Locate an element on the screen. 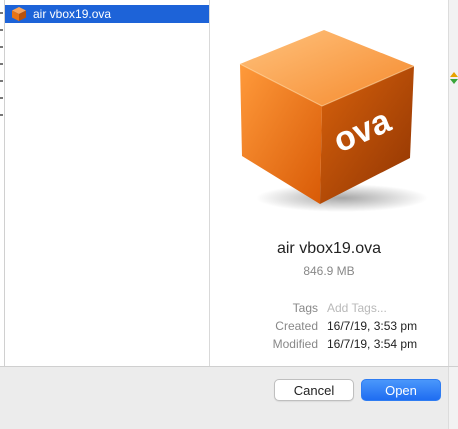  preview-file-size: 846.9 MB is located at coordinates (329, 271).